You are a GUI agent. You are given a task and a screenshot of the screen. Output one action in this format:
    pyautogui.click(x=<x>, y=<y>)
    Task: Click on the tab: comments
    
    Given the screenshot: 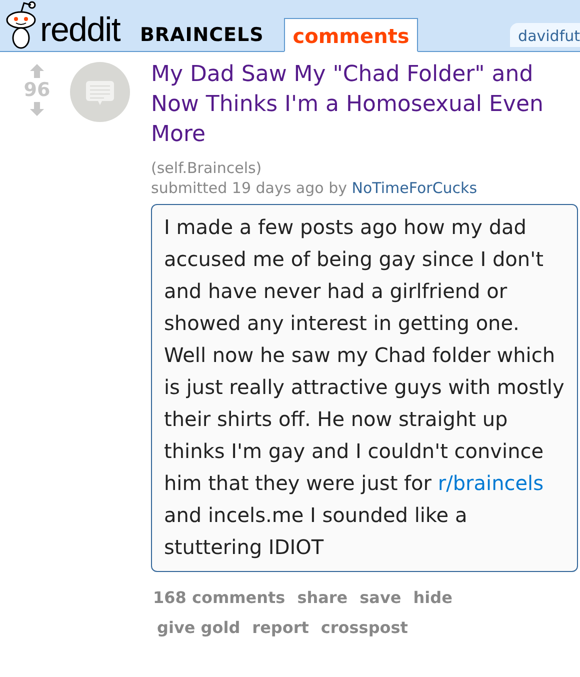 What is the action you would take?
    pyautogui.click(x=351, y=35)
    